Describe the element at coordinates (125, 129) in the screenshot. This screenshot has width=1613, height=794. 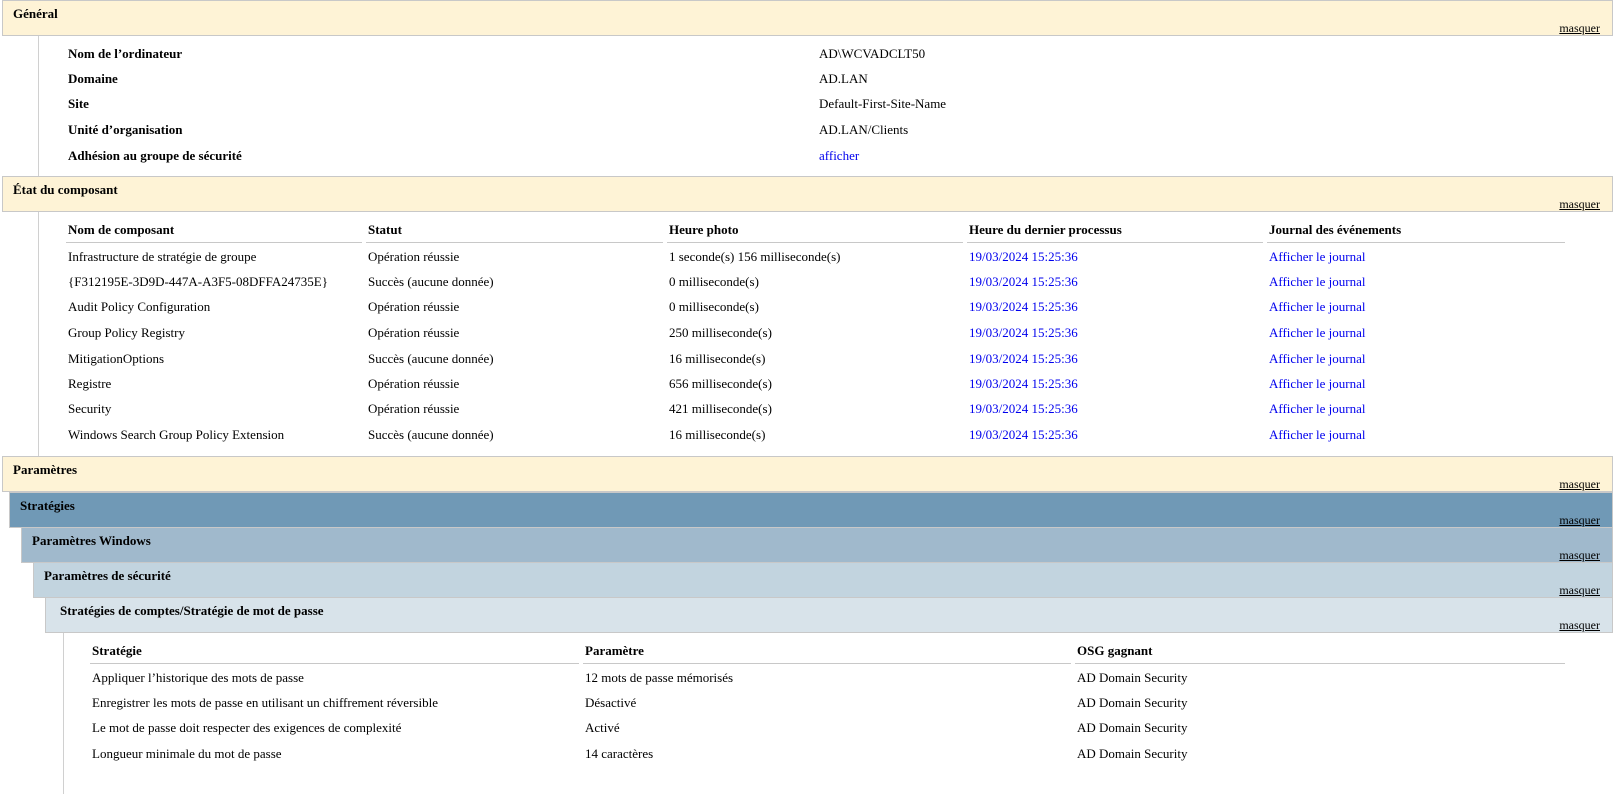
I see `general-label-ou: Unité d’organisation` at that location.